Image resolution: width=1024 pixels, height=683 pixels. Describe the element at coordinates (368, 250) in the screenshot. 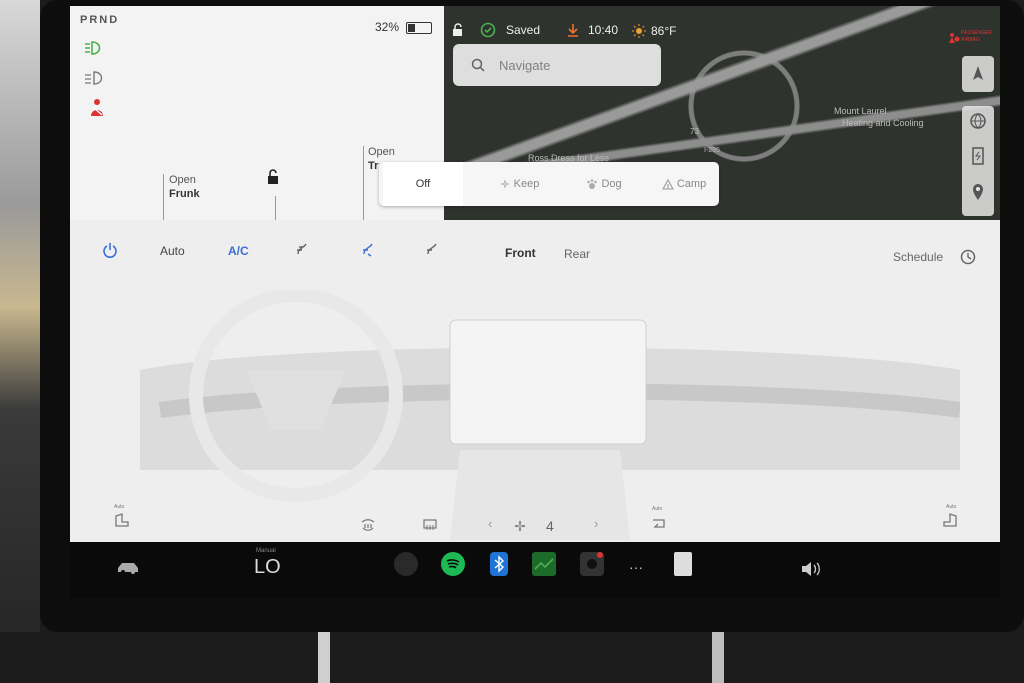

I see `airflow-feet-icon` at that location.